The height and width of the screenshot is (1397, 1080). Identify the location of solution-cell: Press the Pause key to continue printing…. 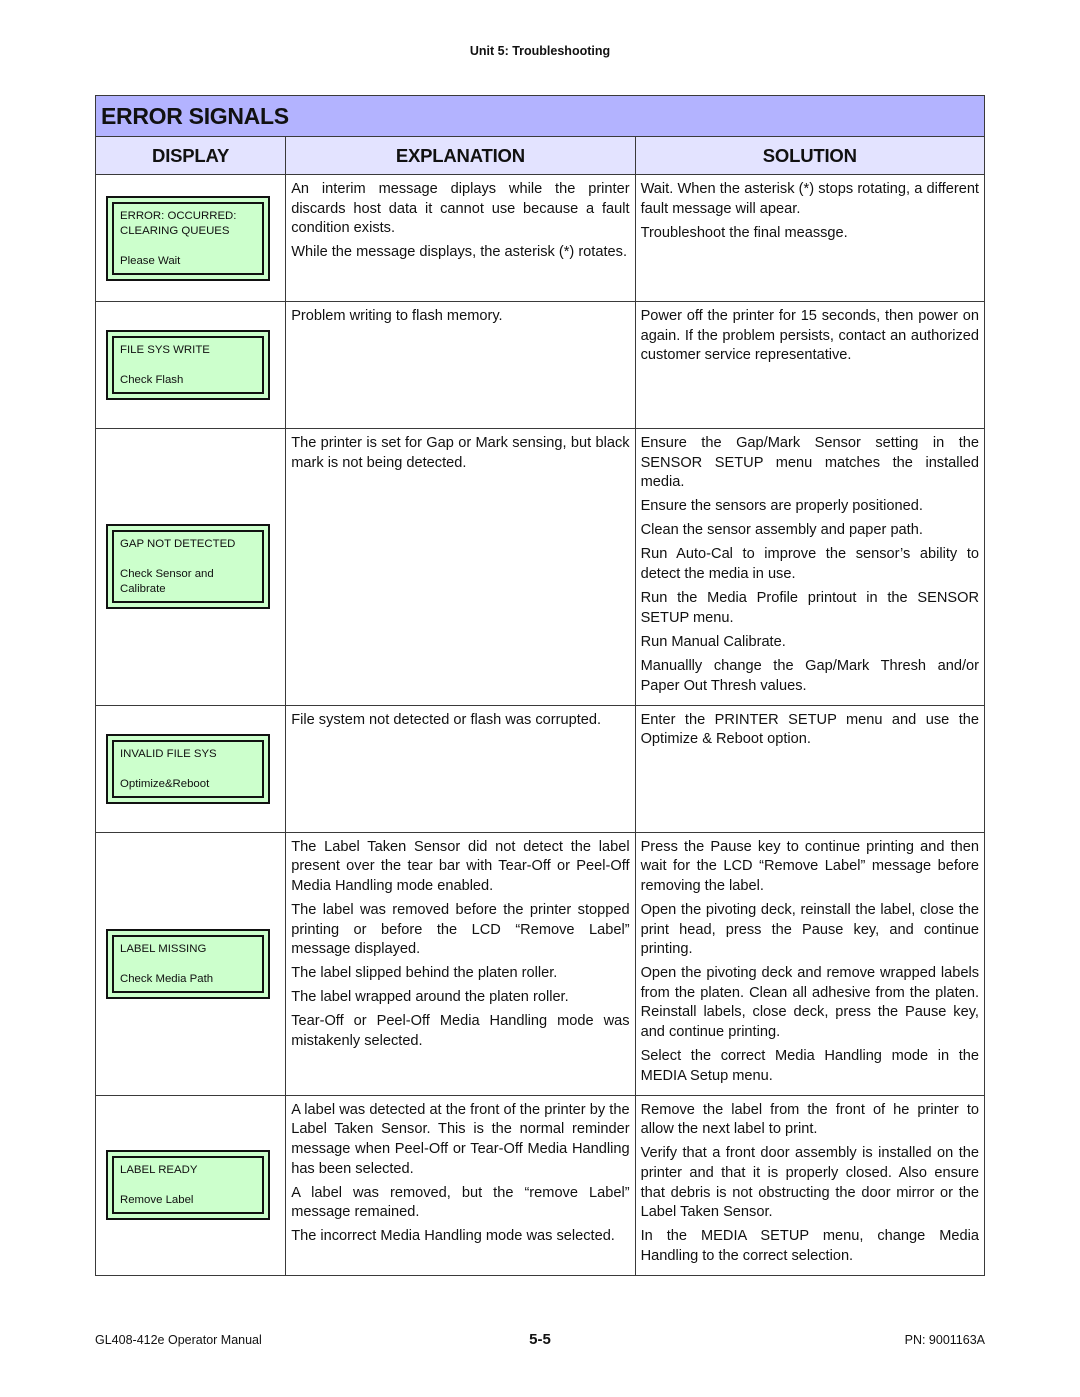
(810, 963).